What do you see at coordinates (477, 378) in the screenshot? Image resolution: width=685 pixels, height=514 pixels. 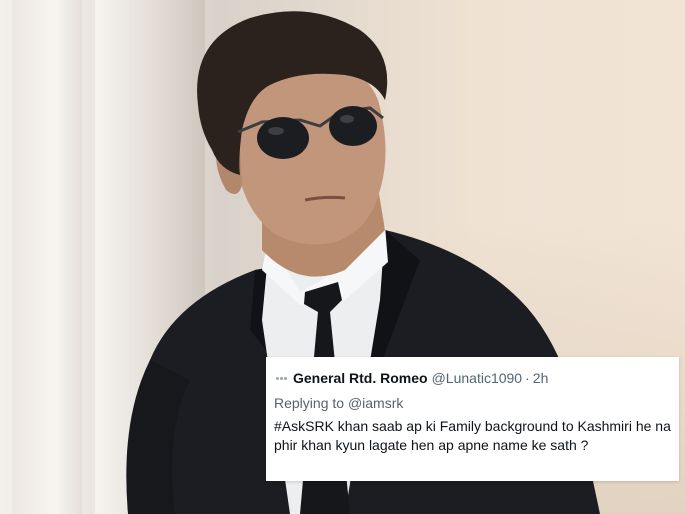 I see `tweet-author-handle: @Lunatic1090` at bounding box center [477, 378].